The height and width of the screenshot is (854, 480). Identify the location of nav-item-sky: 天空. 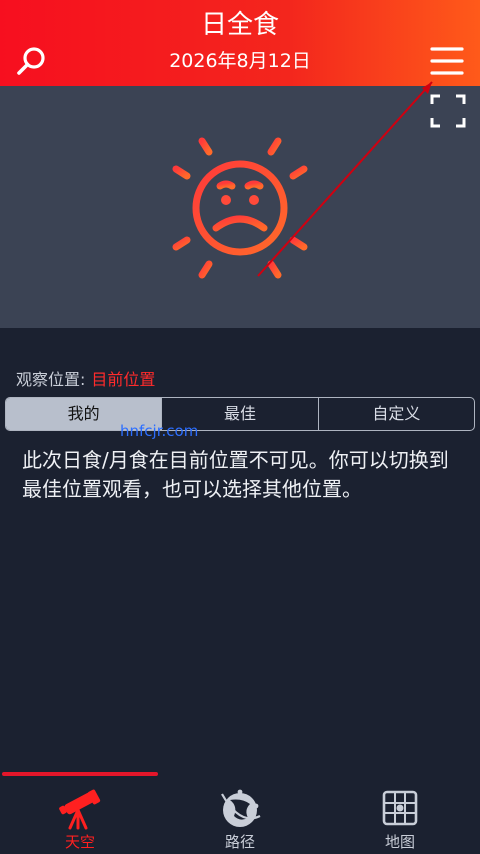
(80, 815).